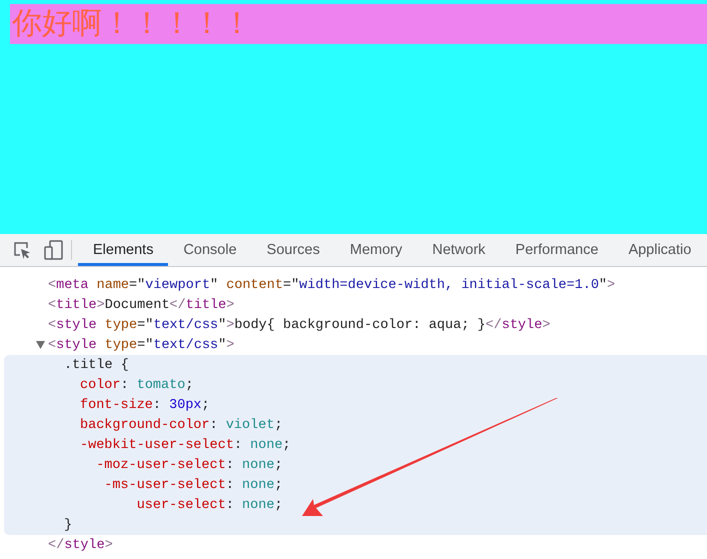 The height and width of the screenshot is (559, 707). Describe the element at coordinates (145, 405) in the screenshot. I see `code-line: font-size: 30px;` at that location.